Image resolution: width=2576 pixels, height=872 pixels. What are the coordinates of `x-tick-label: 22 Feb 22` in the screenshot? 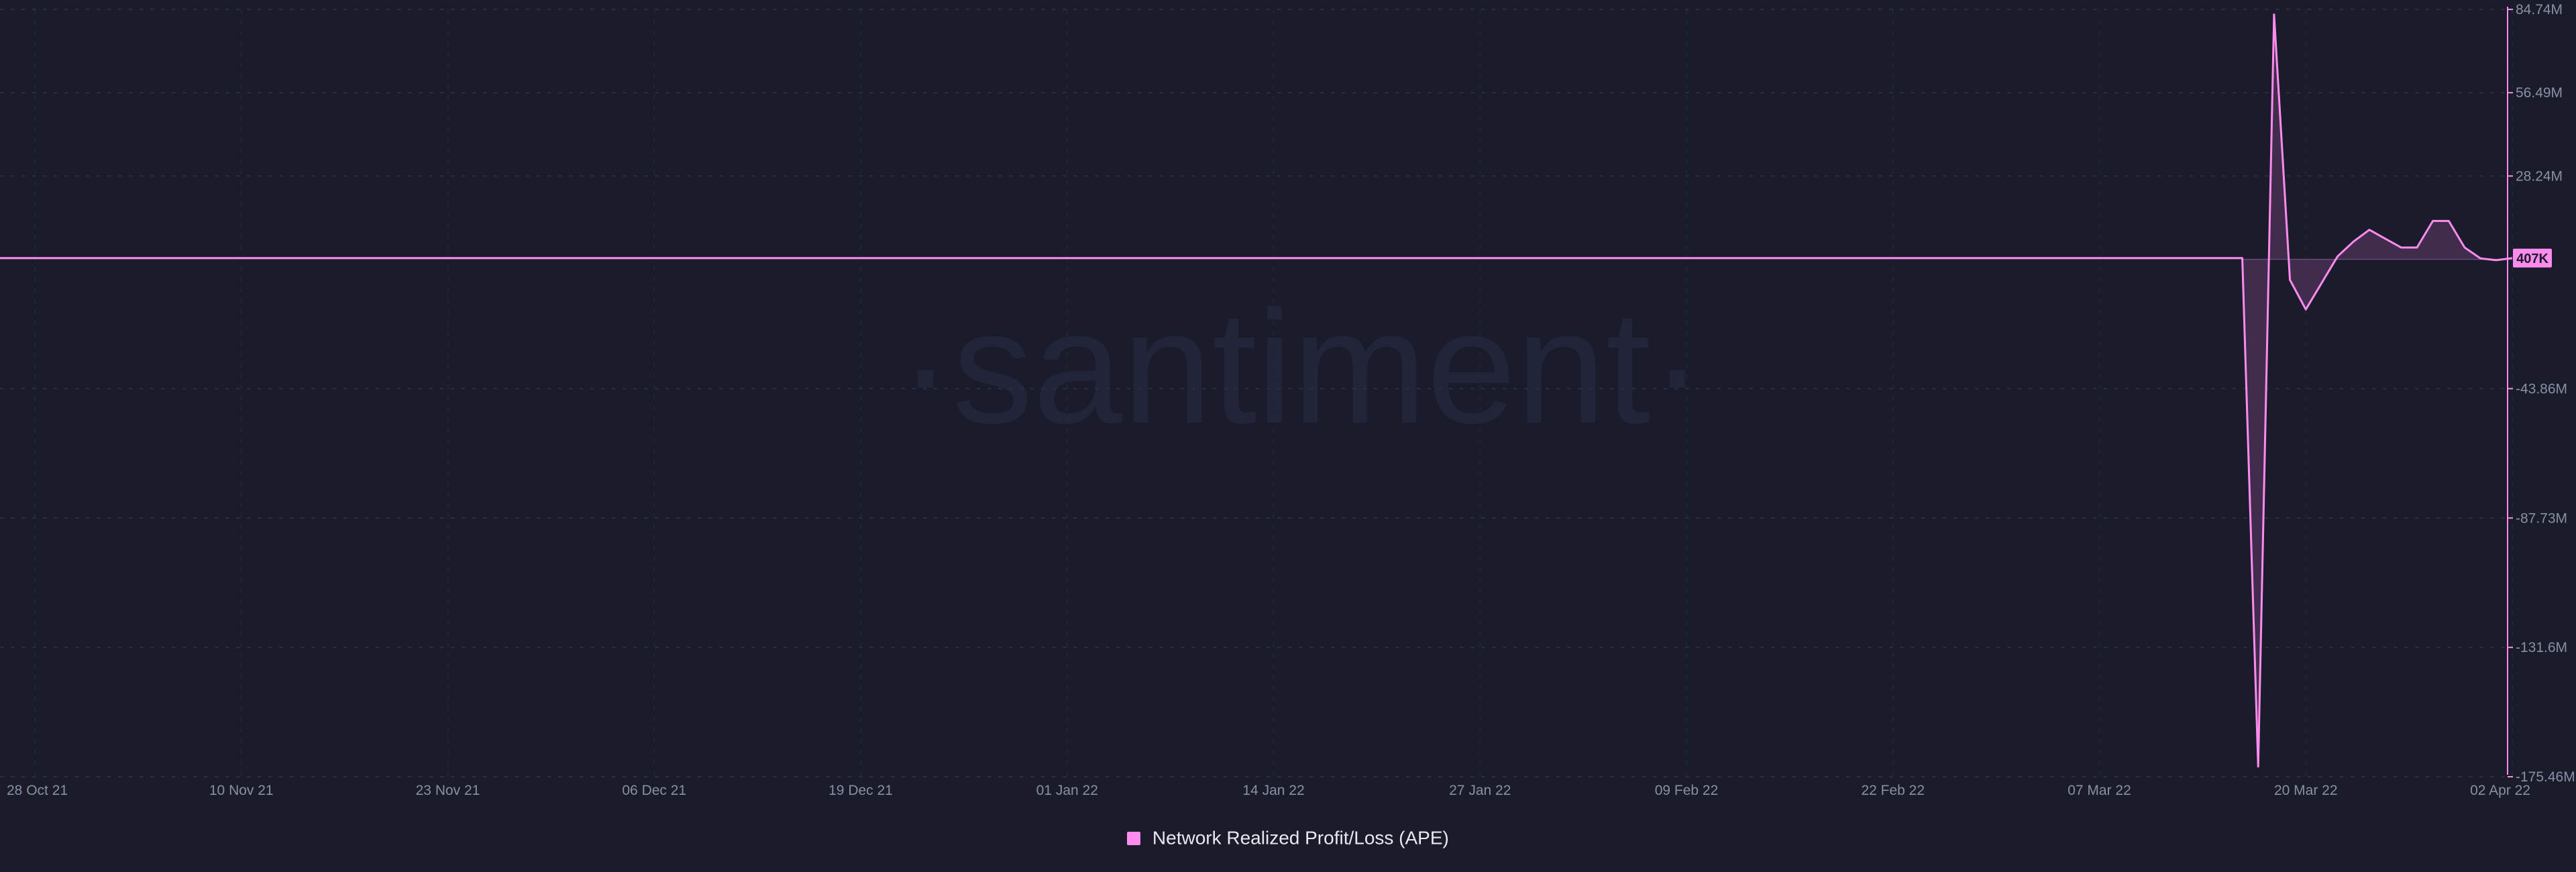 It's located at (1893, 790).